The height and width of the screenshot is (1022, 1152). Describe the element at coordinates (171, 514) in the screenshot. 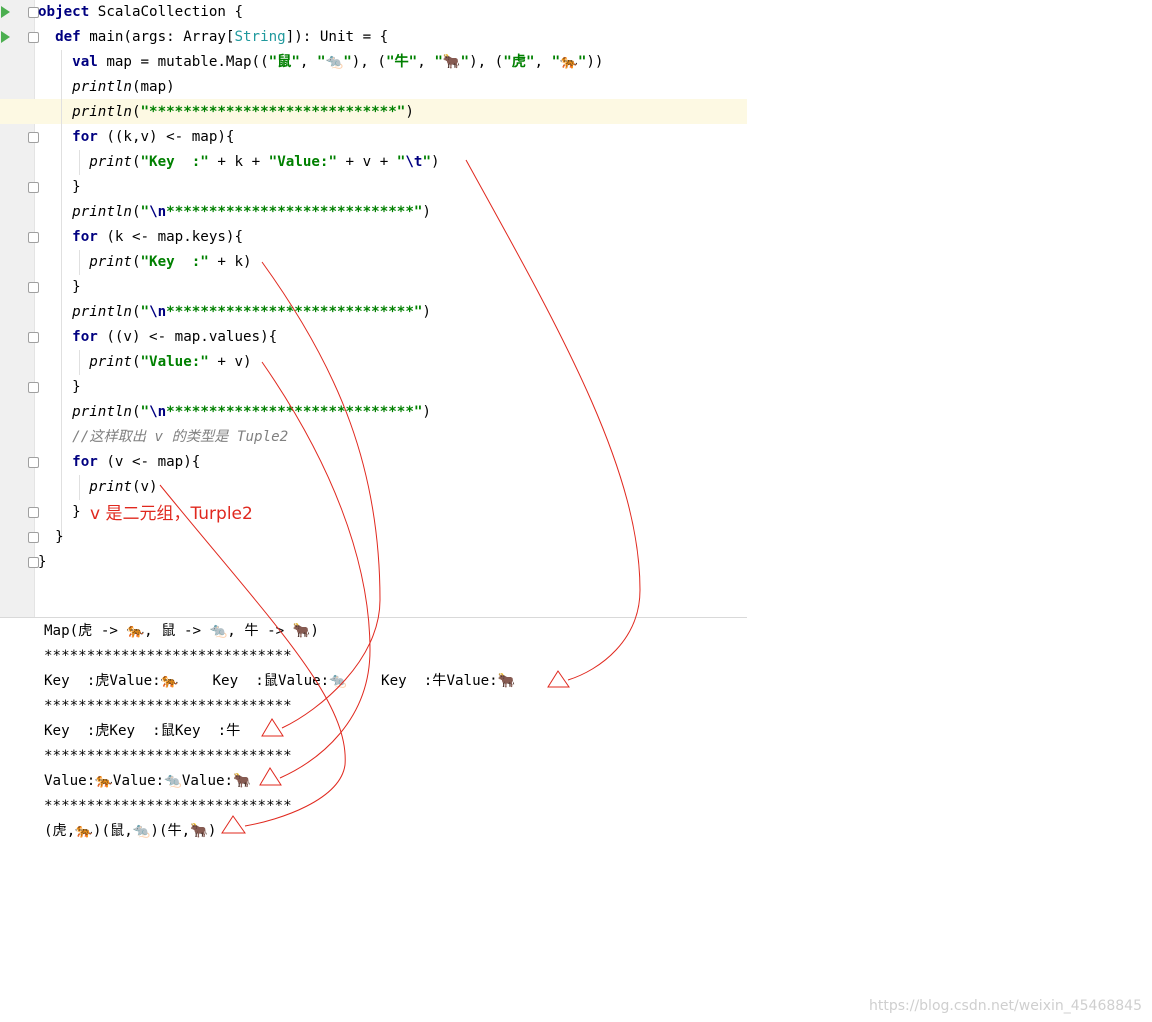

I see `annotation-text: v 是二元组，Turple2` at that location.